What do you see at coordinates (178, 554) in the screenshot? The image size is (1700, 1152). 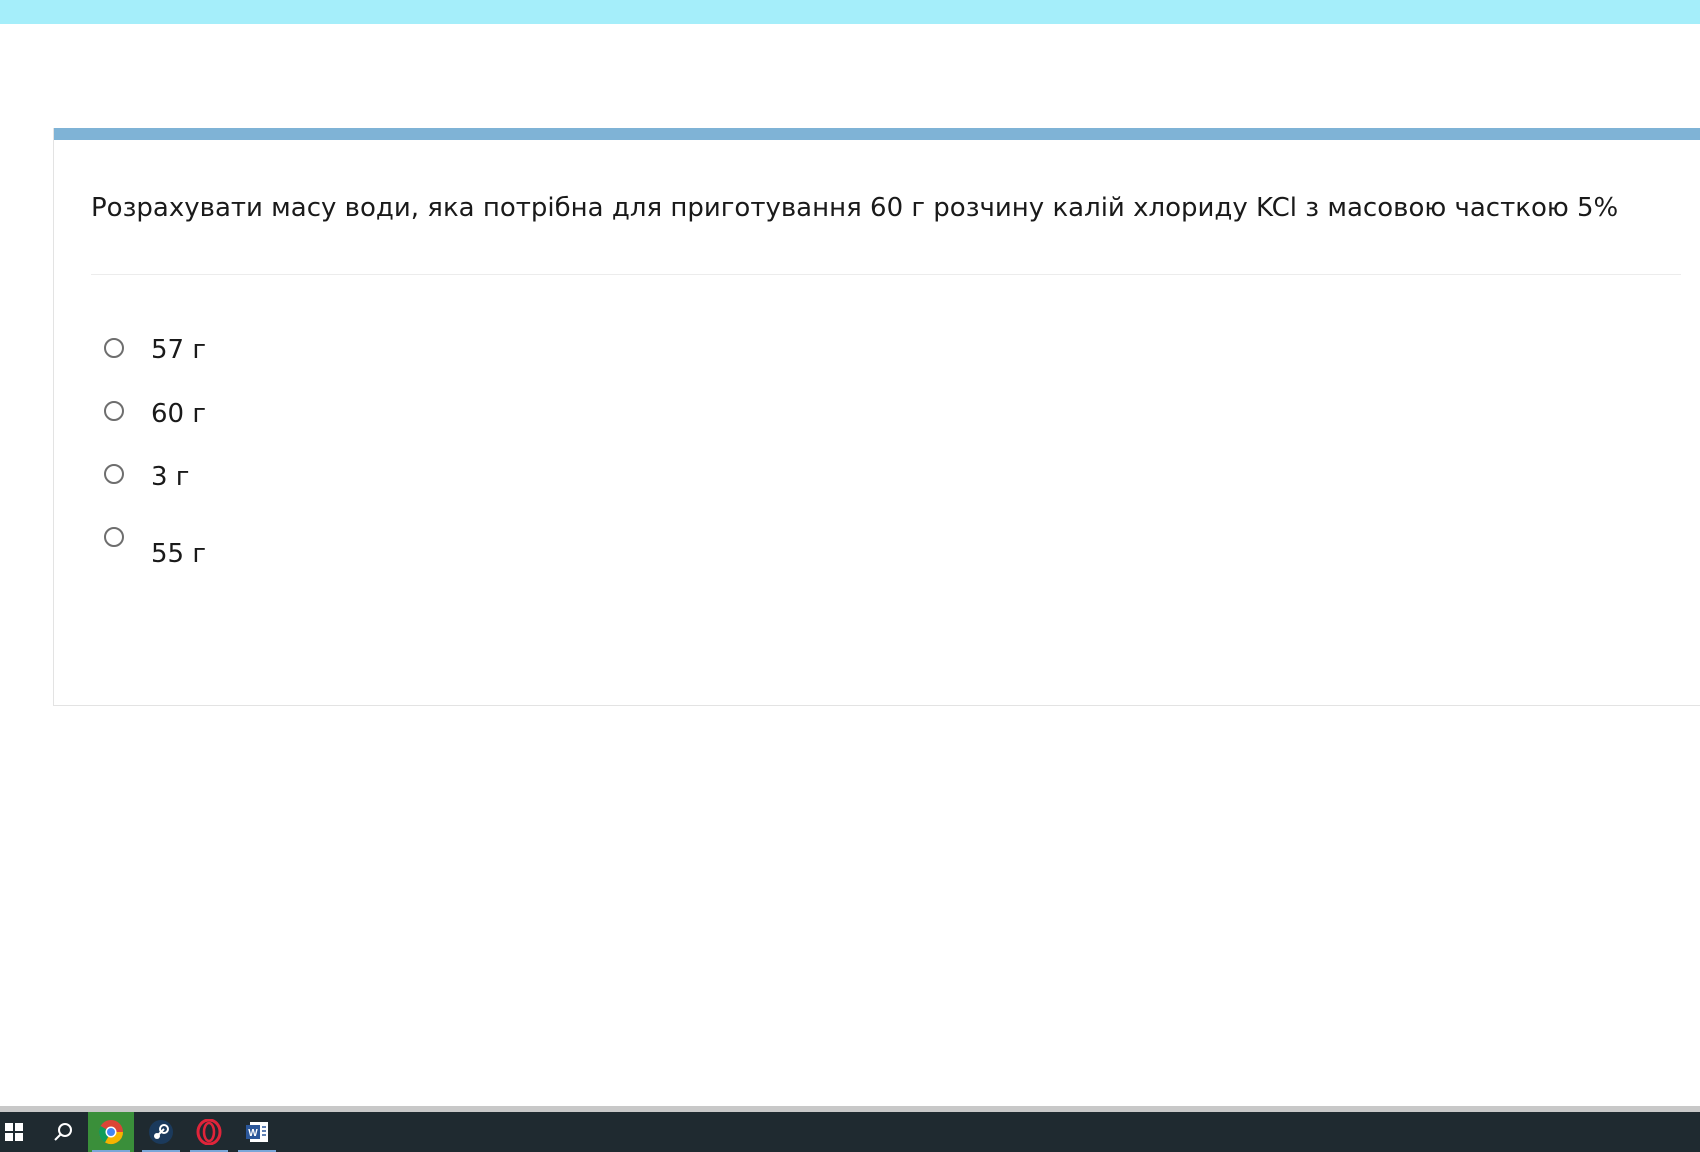 I see `answer-option-label: 55 г` at bounding box center [178, 554].